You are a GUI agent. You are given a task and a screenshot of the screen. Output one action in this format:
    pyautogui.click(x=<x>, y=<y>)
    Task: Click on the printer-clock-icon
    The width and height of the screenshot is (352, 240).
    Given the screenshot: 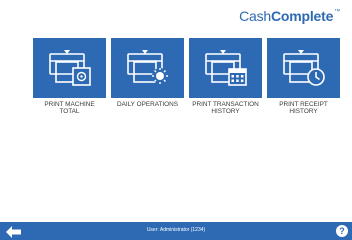 What is the action you would take?
    pyautogui.click(x=303, y=68)
    